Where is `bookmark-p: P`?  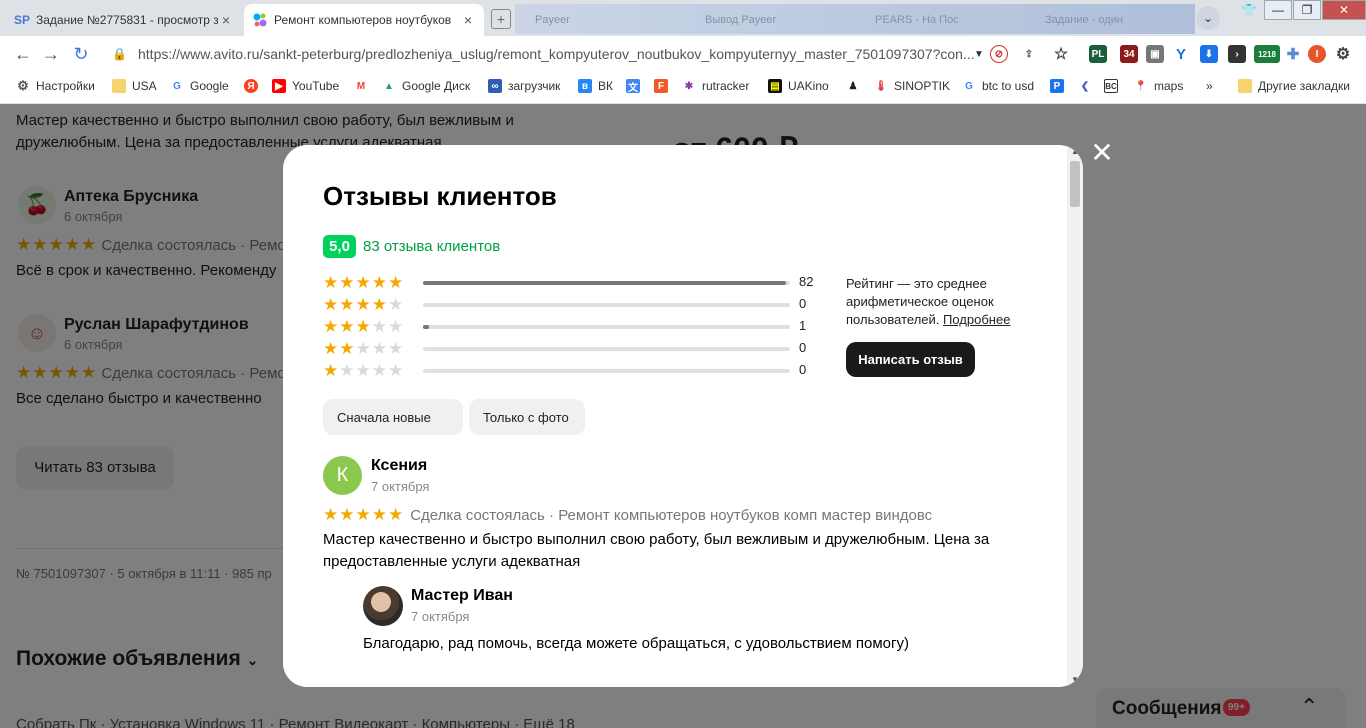
bookmark-p: P is located at coordinates (1060, 86).